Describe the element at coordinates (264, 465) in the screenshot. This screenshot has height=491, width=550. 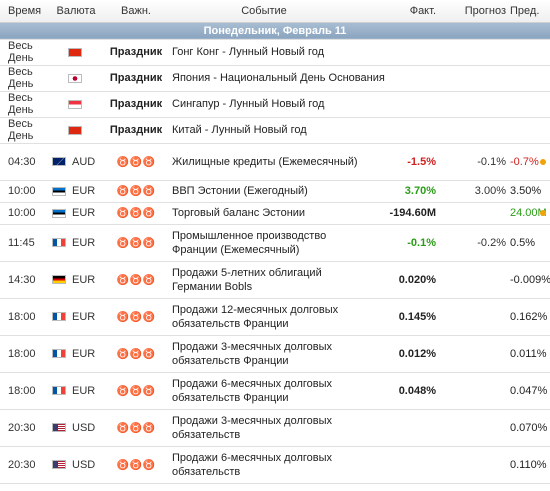
I see `event-name: Продажи 6-месячных долговых обязательств` at that location.